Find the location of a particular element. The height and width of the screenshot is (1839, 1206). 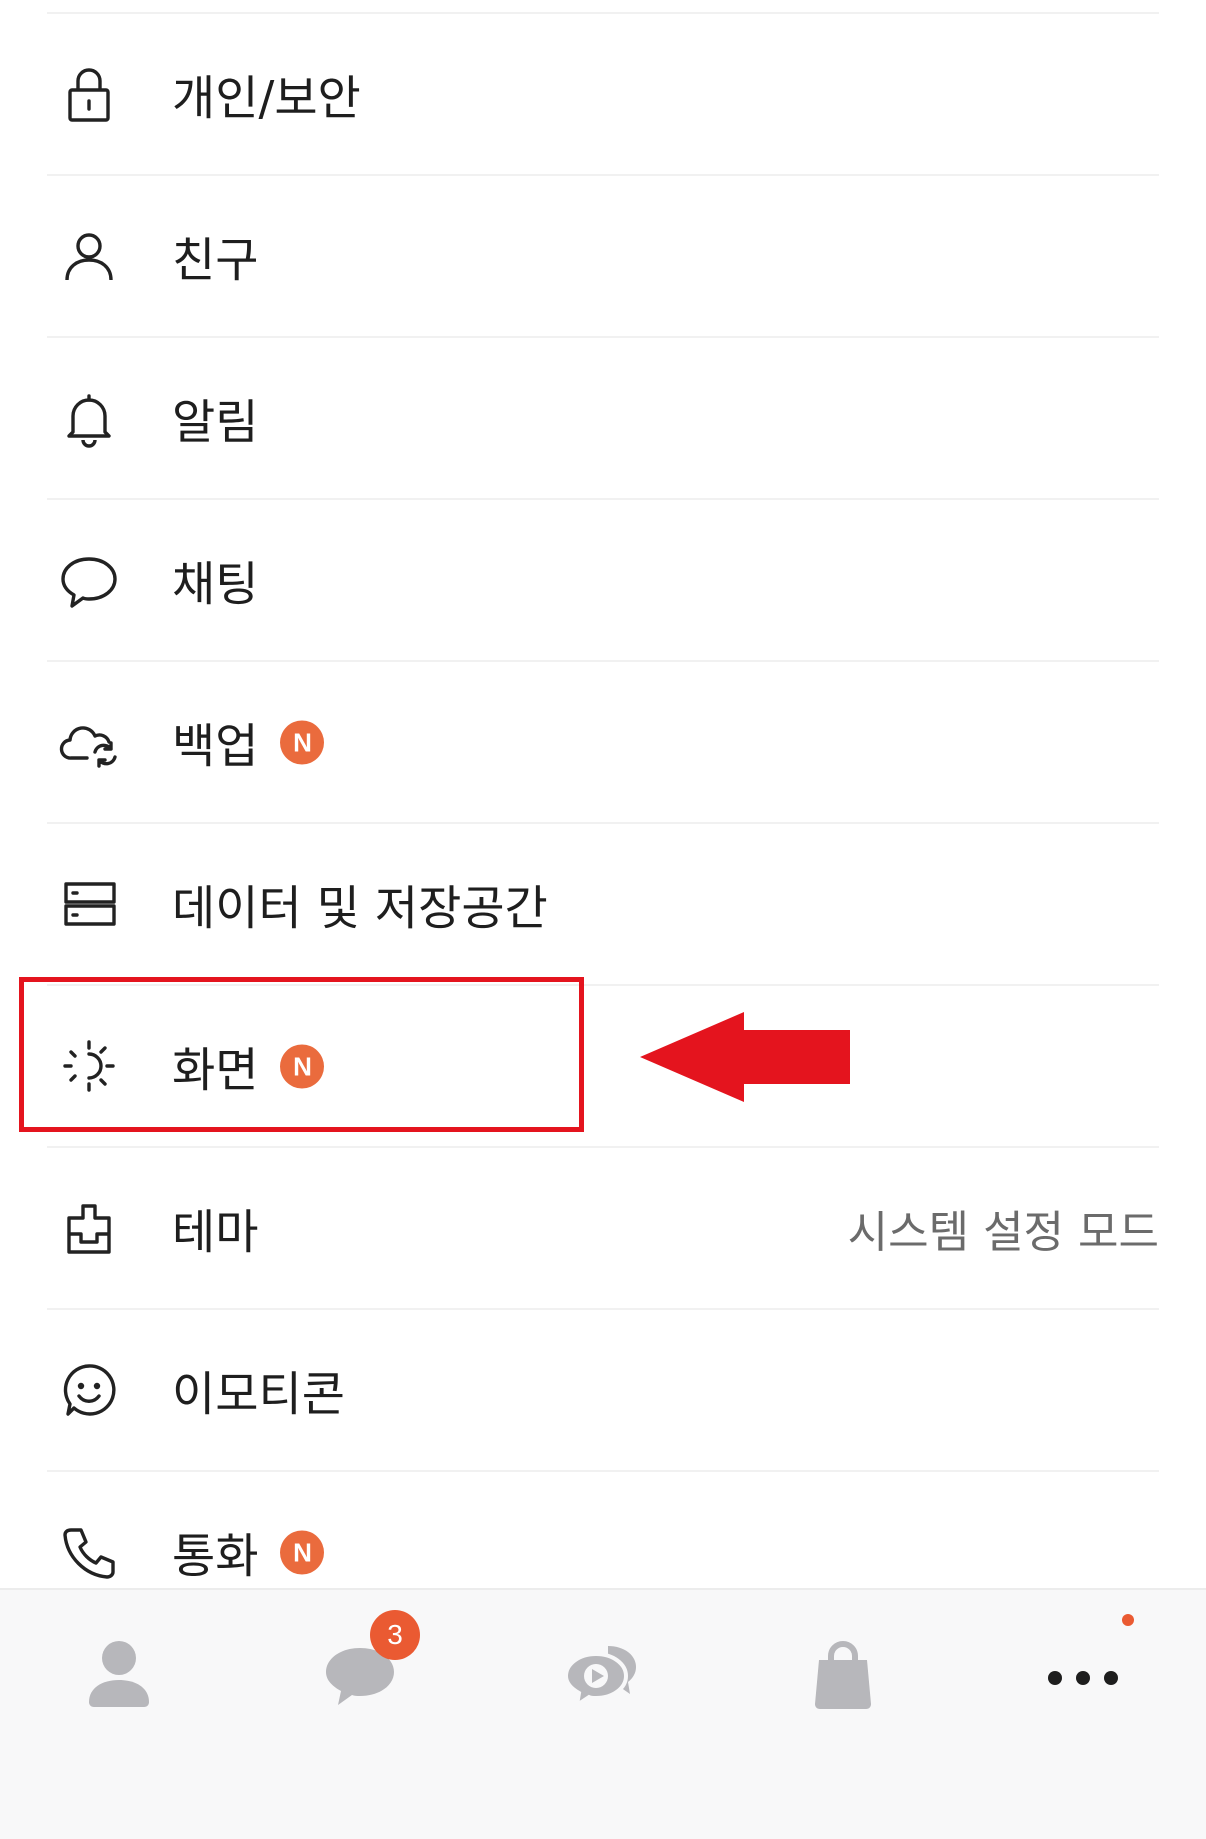

settings-item-theme: 테마 시스템 설정 모드 is located at coordinates (603, 1229).